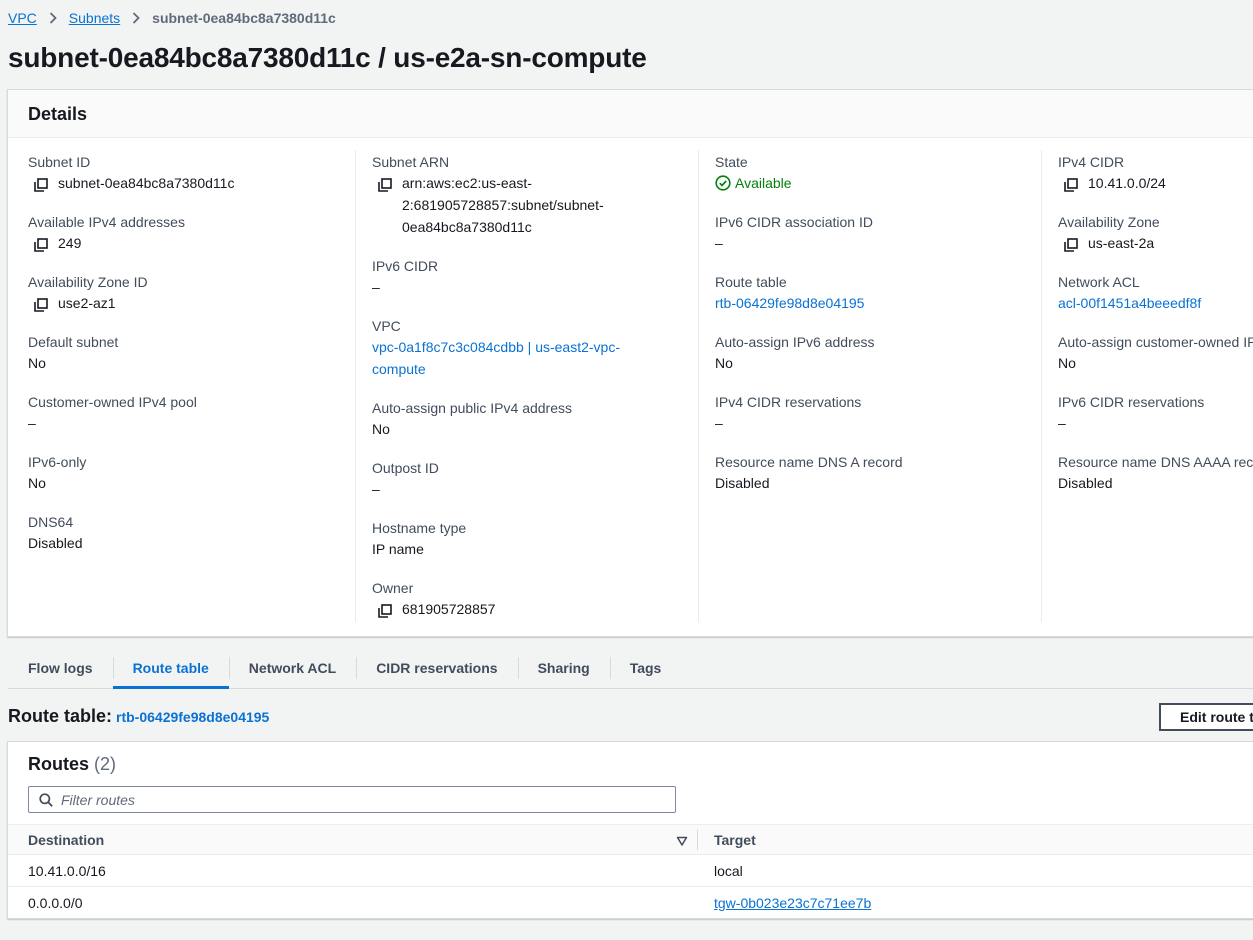 This screenshot has width=1253, height=940. I want to click on field-default-subnet: Default subnet No, so click(73, 352).